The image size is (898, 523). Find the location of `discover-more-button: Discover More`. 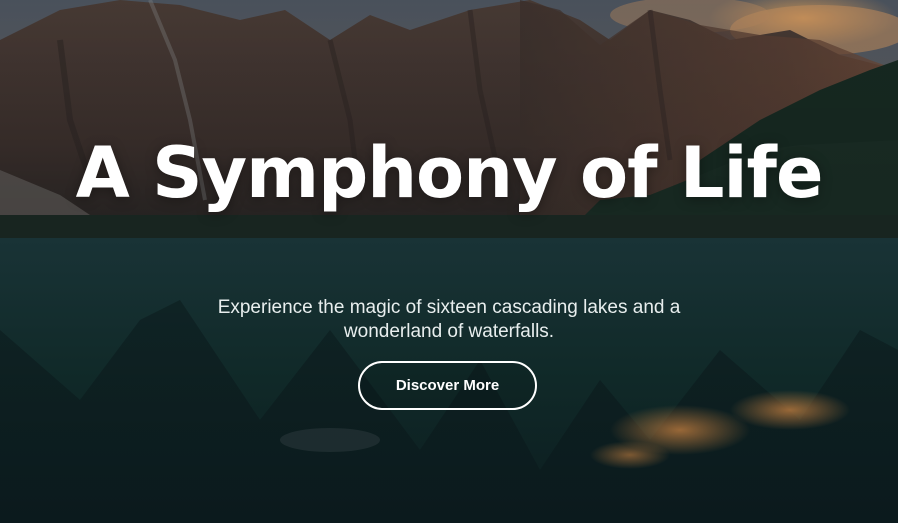

discover-more-button: Discover More is located at coordinates (447, 385).